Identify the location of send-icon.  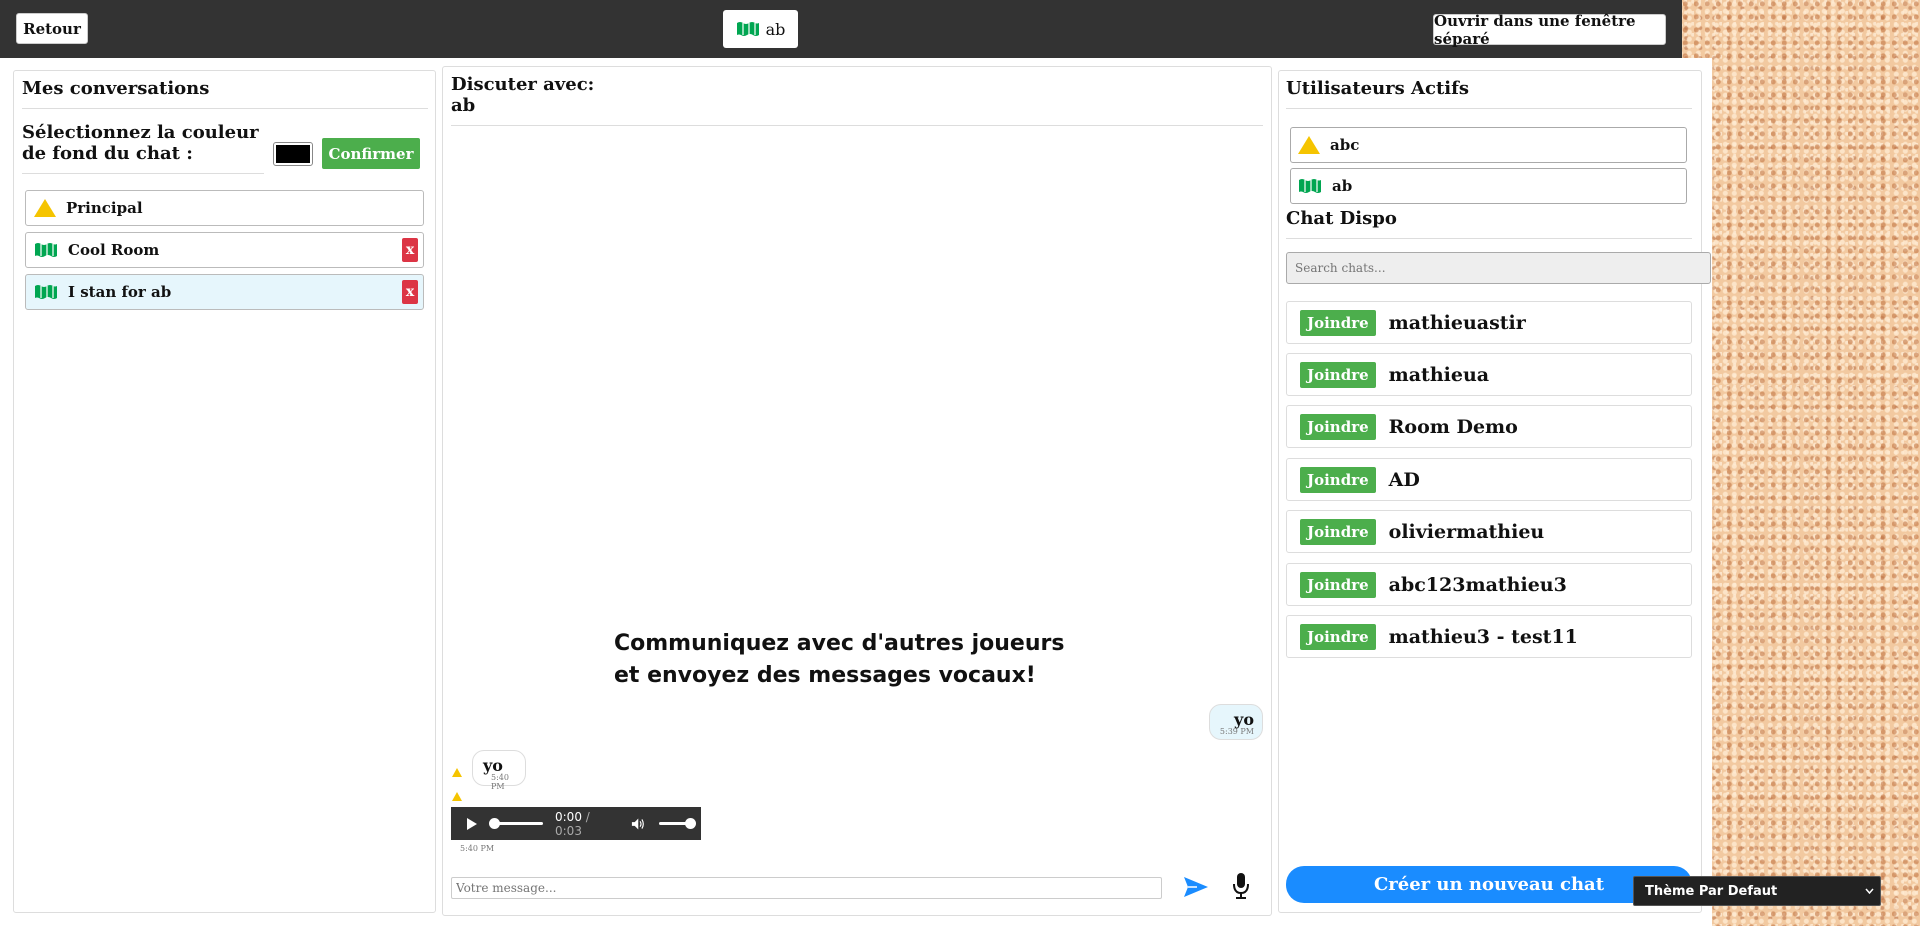
(1196, 887).